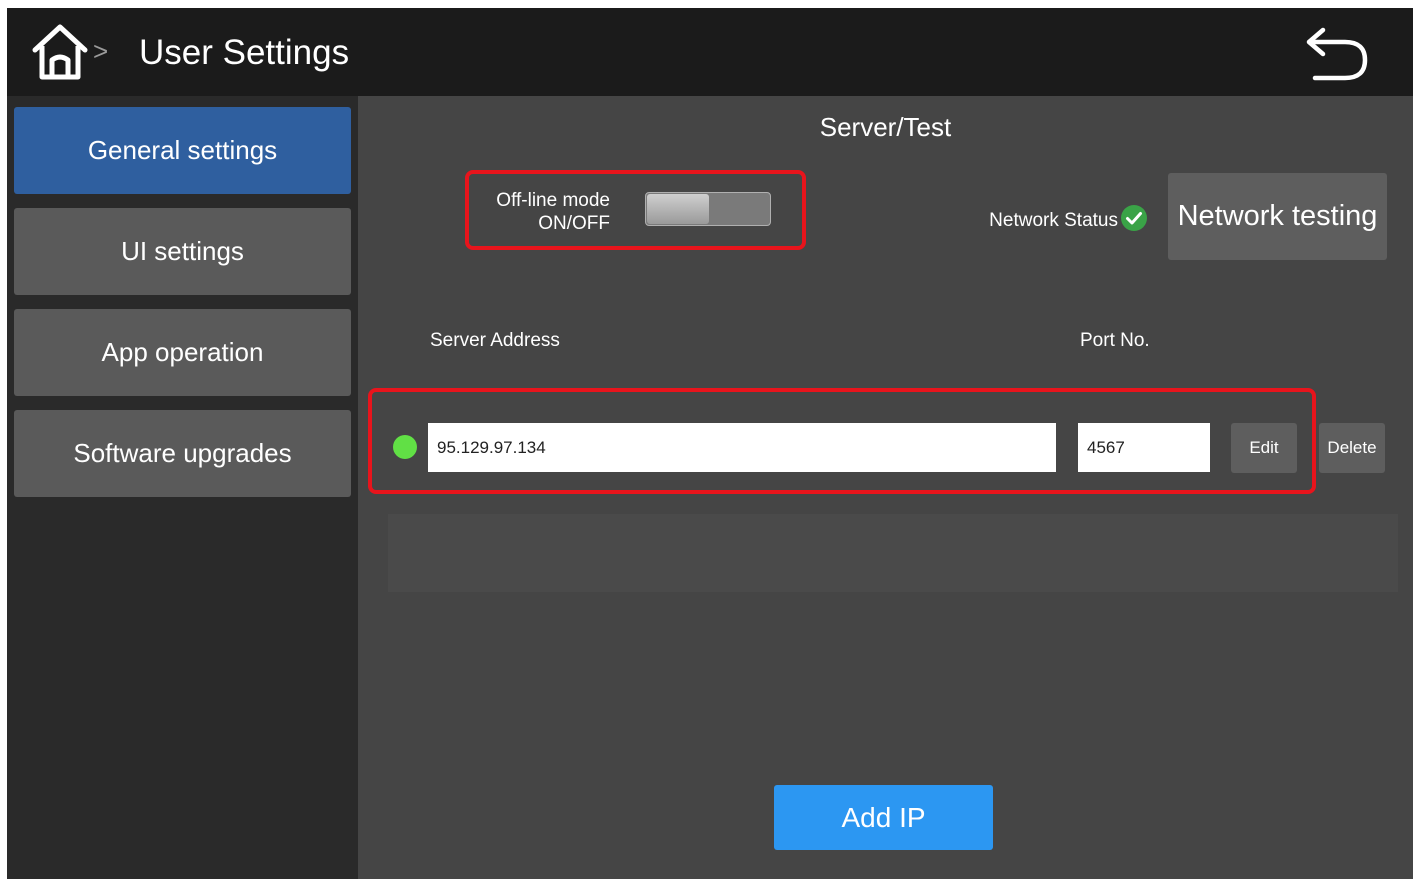 This screenshot has height=879, width=1413. What do you see at coordinates (883, 817) in the screenshot?
I see `add-ip-button: Add IP` at bounding box center [883, 817].